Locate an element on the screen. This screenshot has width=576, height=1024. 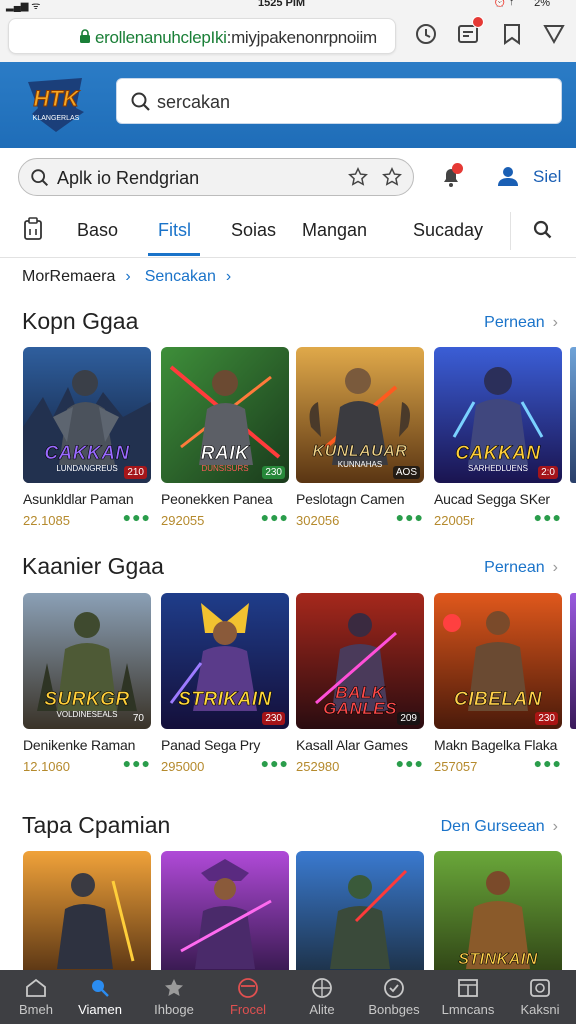
nav-item-kaksni: Kaksni is located at coordinates (540, 997).